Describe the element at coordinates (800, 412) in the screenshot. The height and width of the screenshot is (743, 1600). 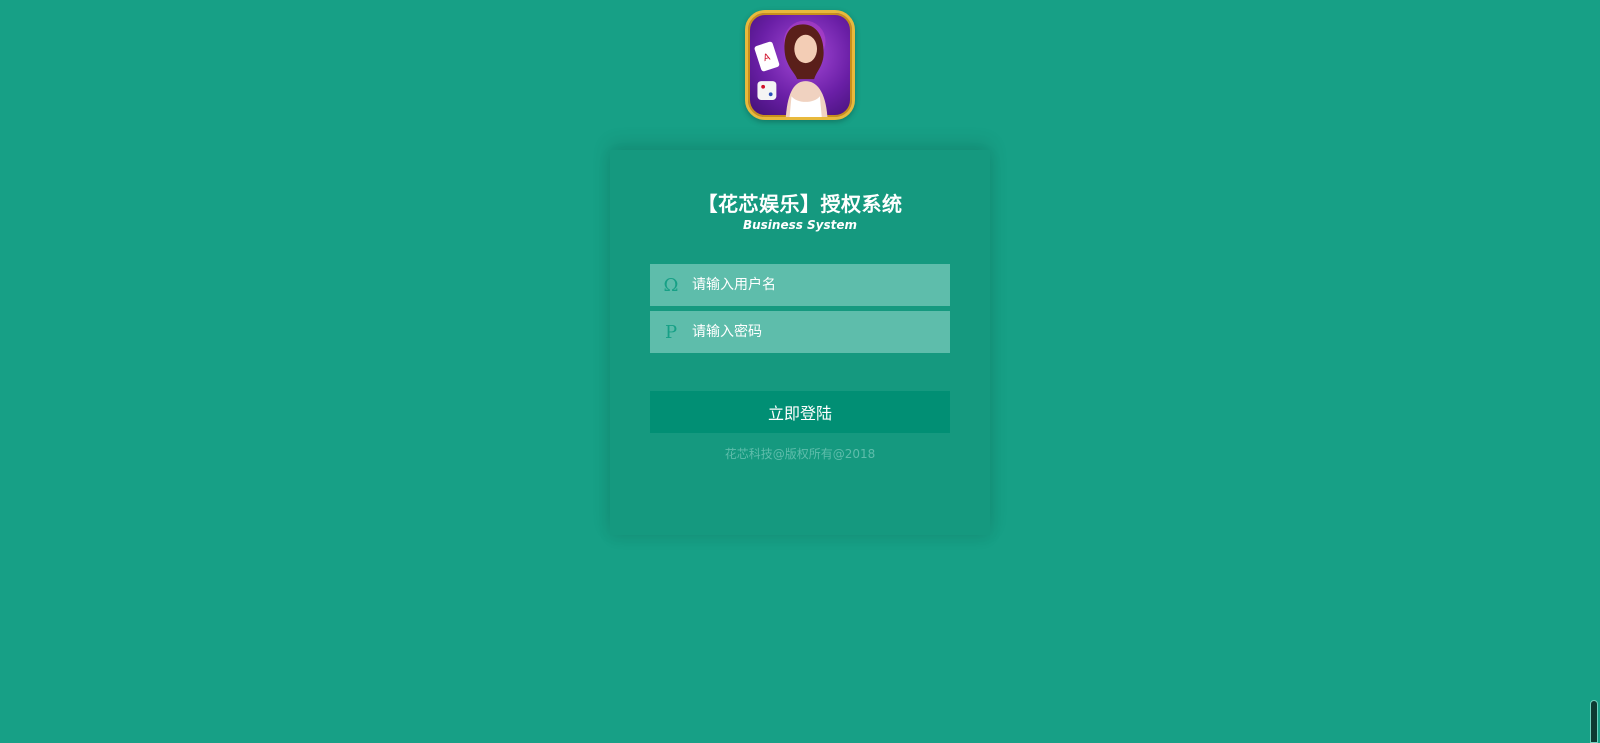
I see `login-button: 立即登陆` at that location.